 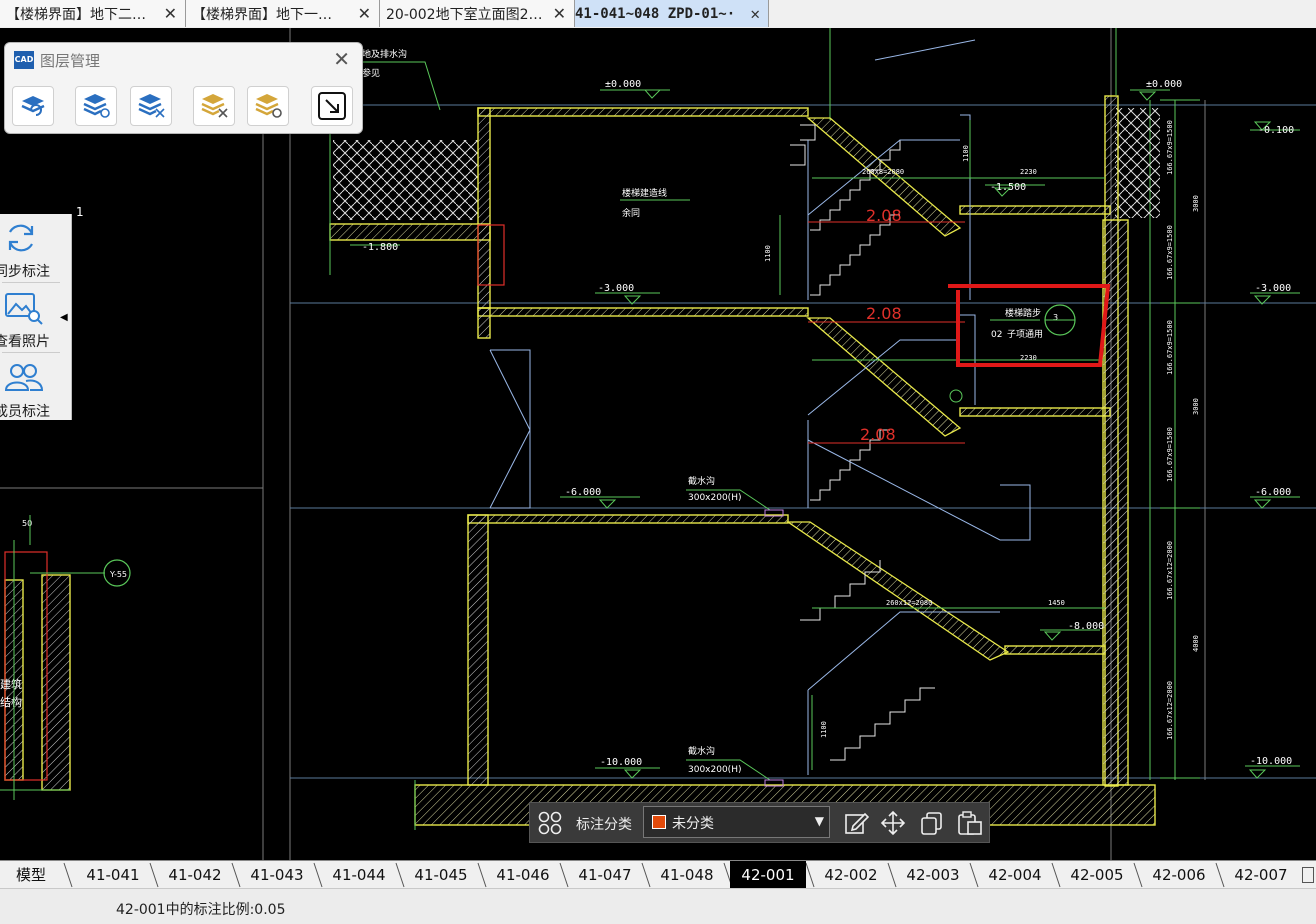 What do you see at coordinates (1015, 874) in the screenshot?
I see `sheet-tab: 42-004` at bounding box center [1015, 874].